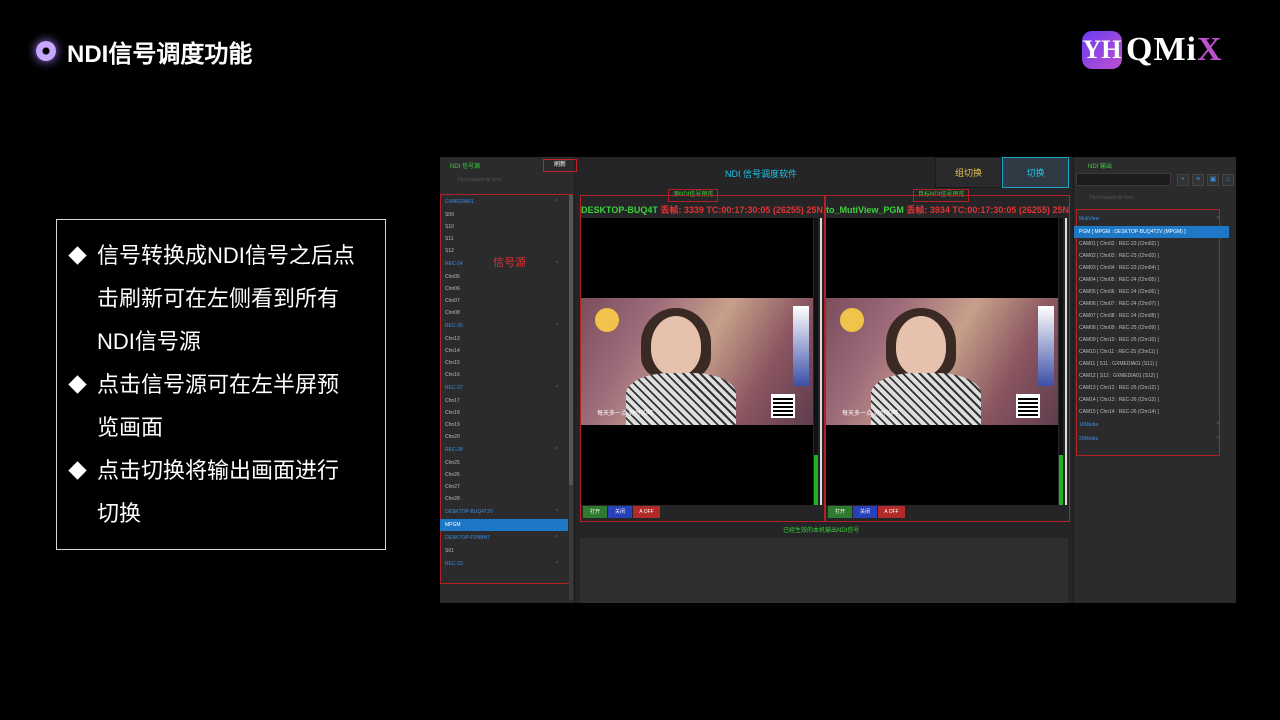  I want to click on source-search-input: Find keywords here, so click(506, 180).